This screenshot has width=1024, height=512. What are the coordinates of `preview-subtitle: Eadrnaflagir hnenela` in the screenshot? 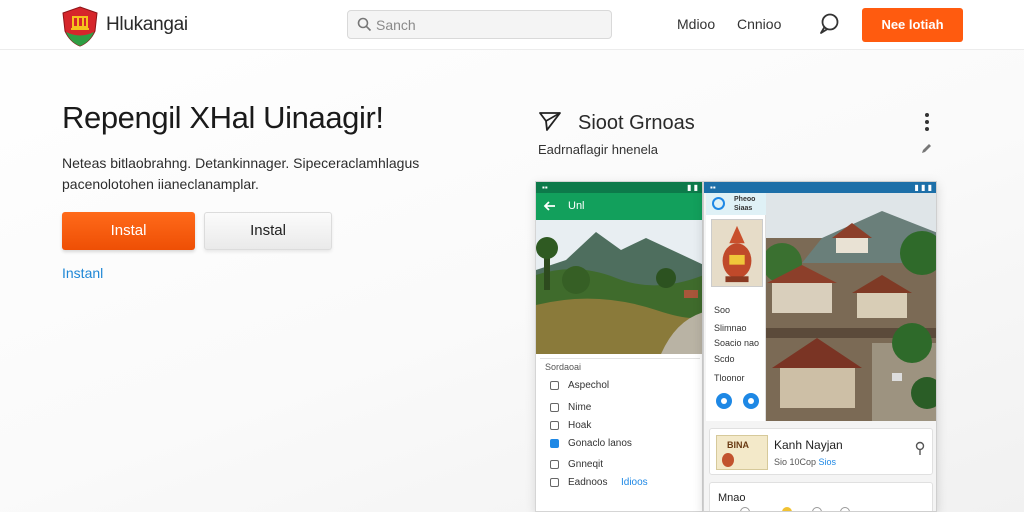 It's located at (598, 149).